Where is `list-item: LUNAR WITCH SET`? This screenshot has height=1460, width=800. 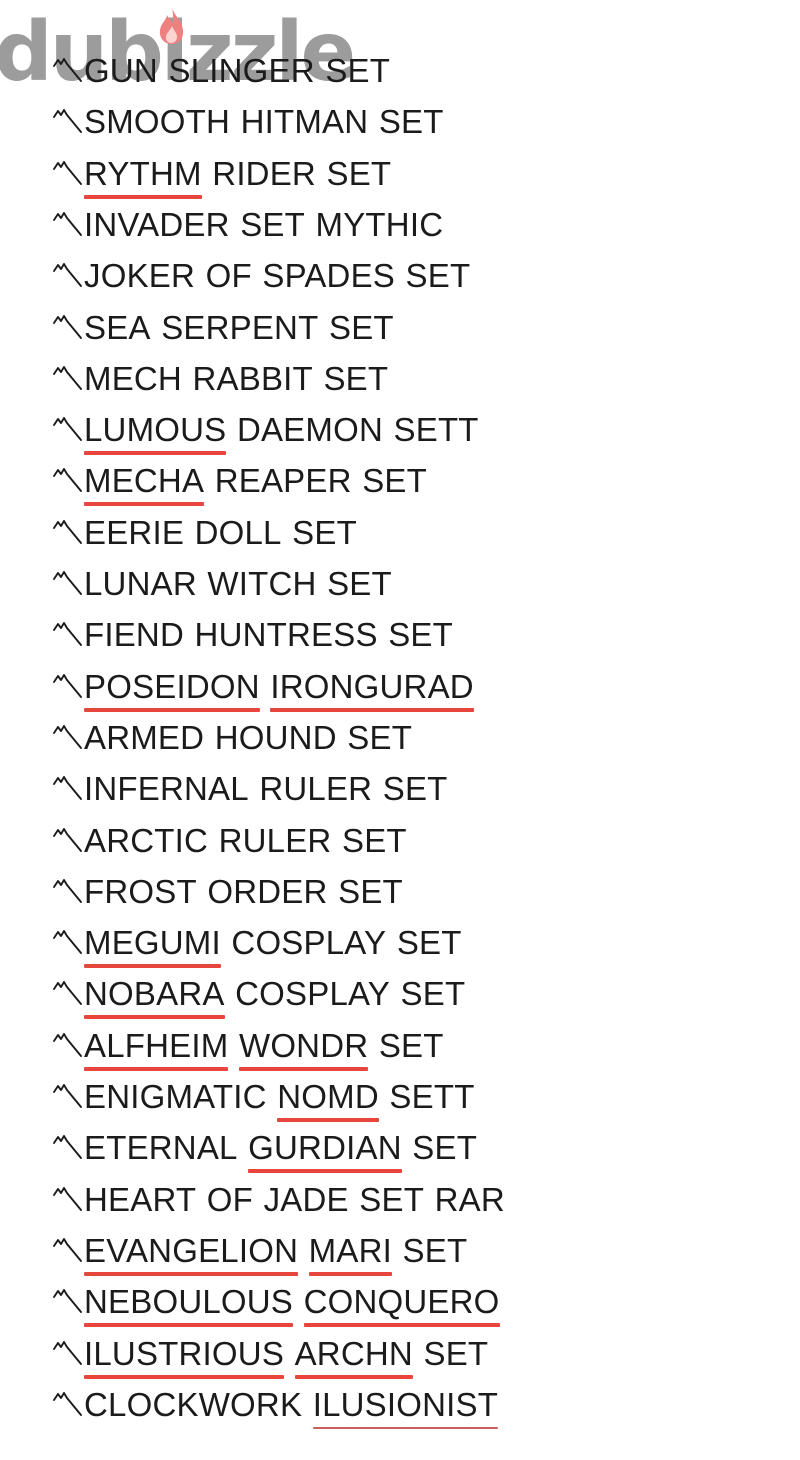 list-item: LUNAR WITCH SET is located at coordinates (222, 583).